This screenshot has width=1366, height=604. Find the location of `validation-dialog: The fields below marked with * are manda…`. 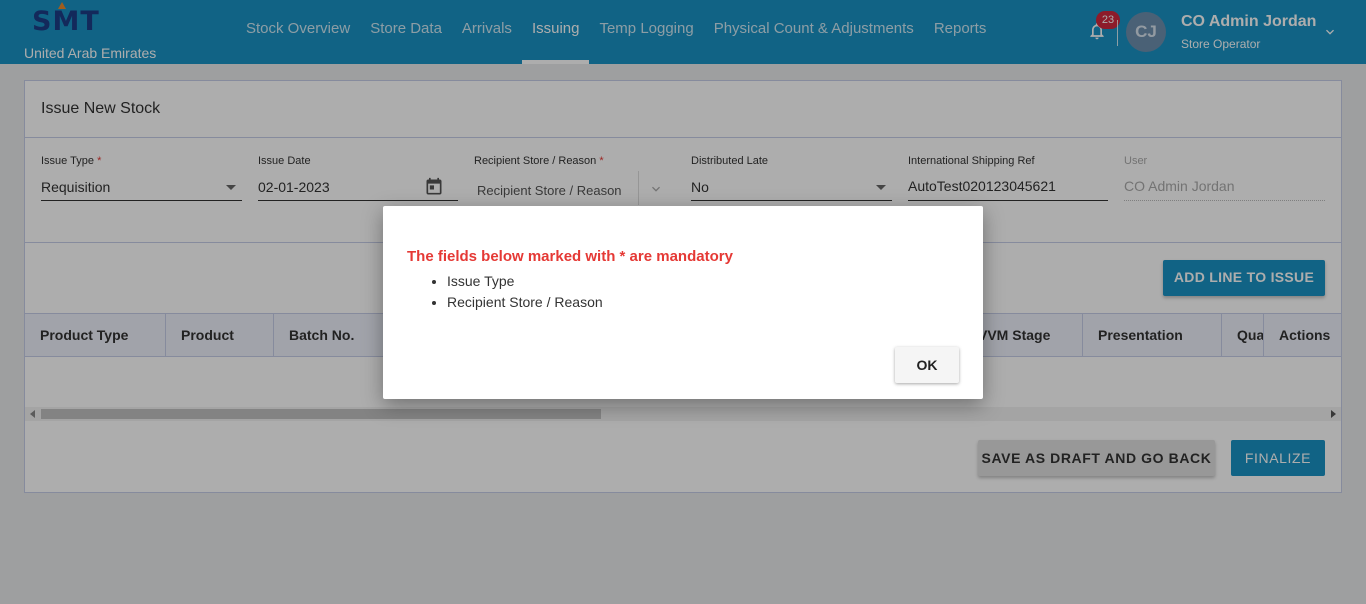

validation-dialog: The fields below marked with * are manda… is located at coordinates (683, 302).